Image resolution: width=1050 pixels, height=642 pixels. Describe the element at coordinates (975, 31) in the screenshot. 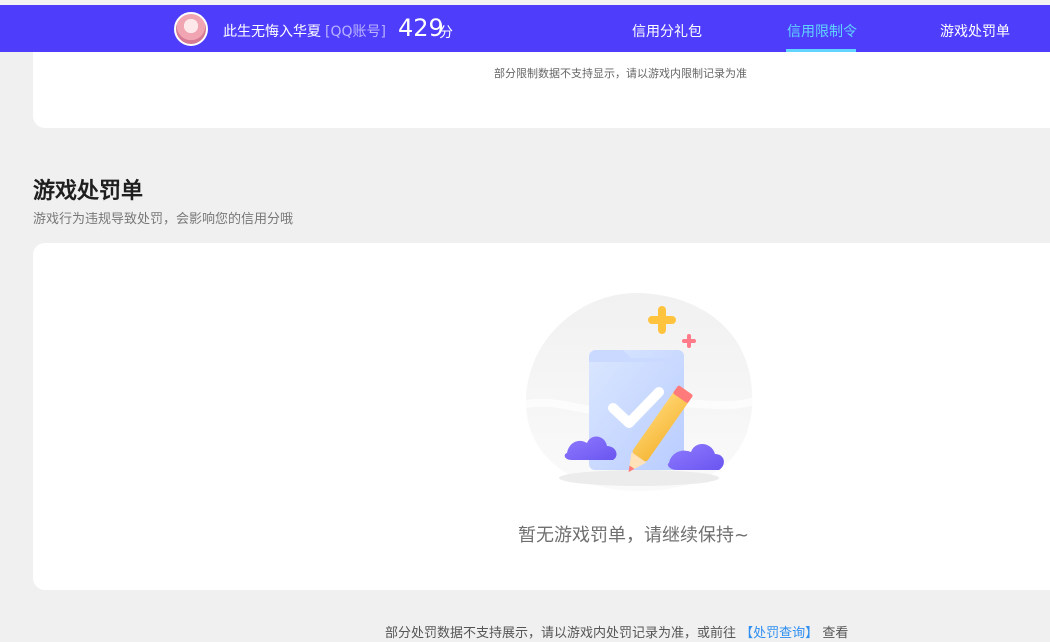

I see `tab-game-penalty: 游戏处罚单` at that location.